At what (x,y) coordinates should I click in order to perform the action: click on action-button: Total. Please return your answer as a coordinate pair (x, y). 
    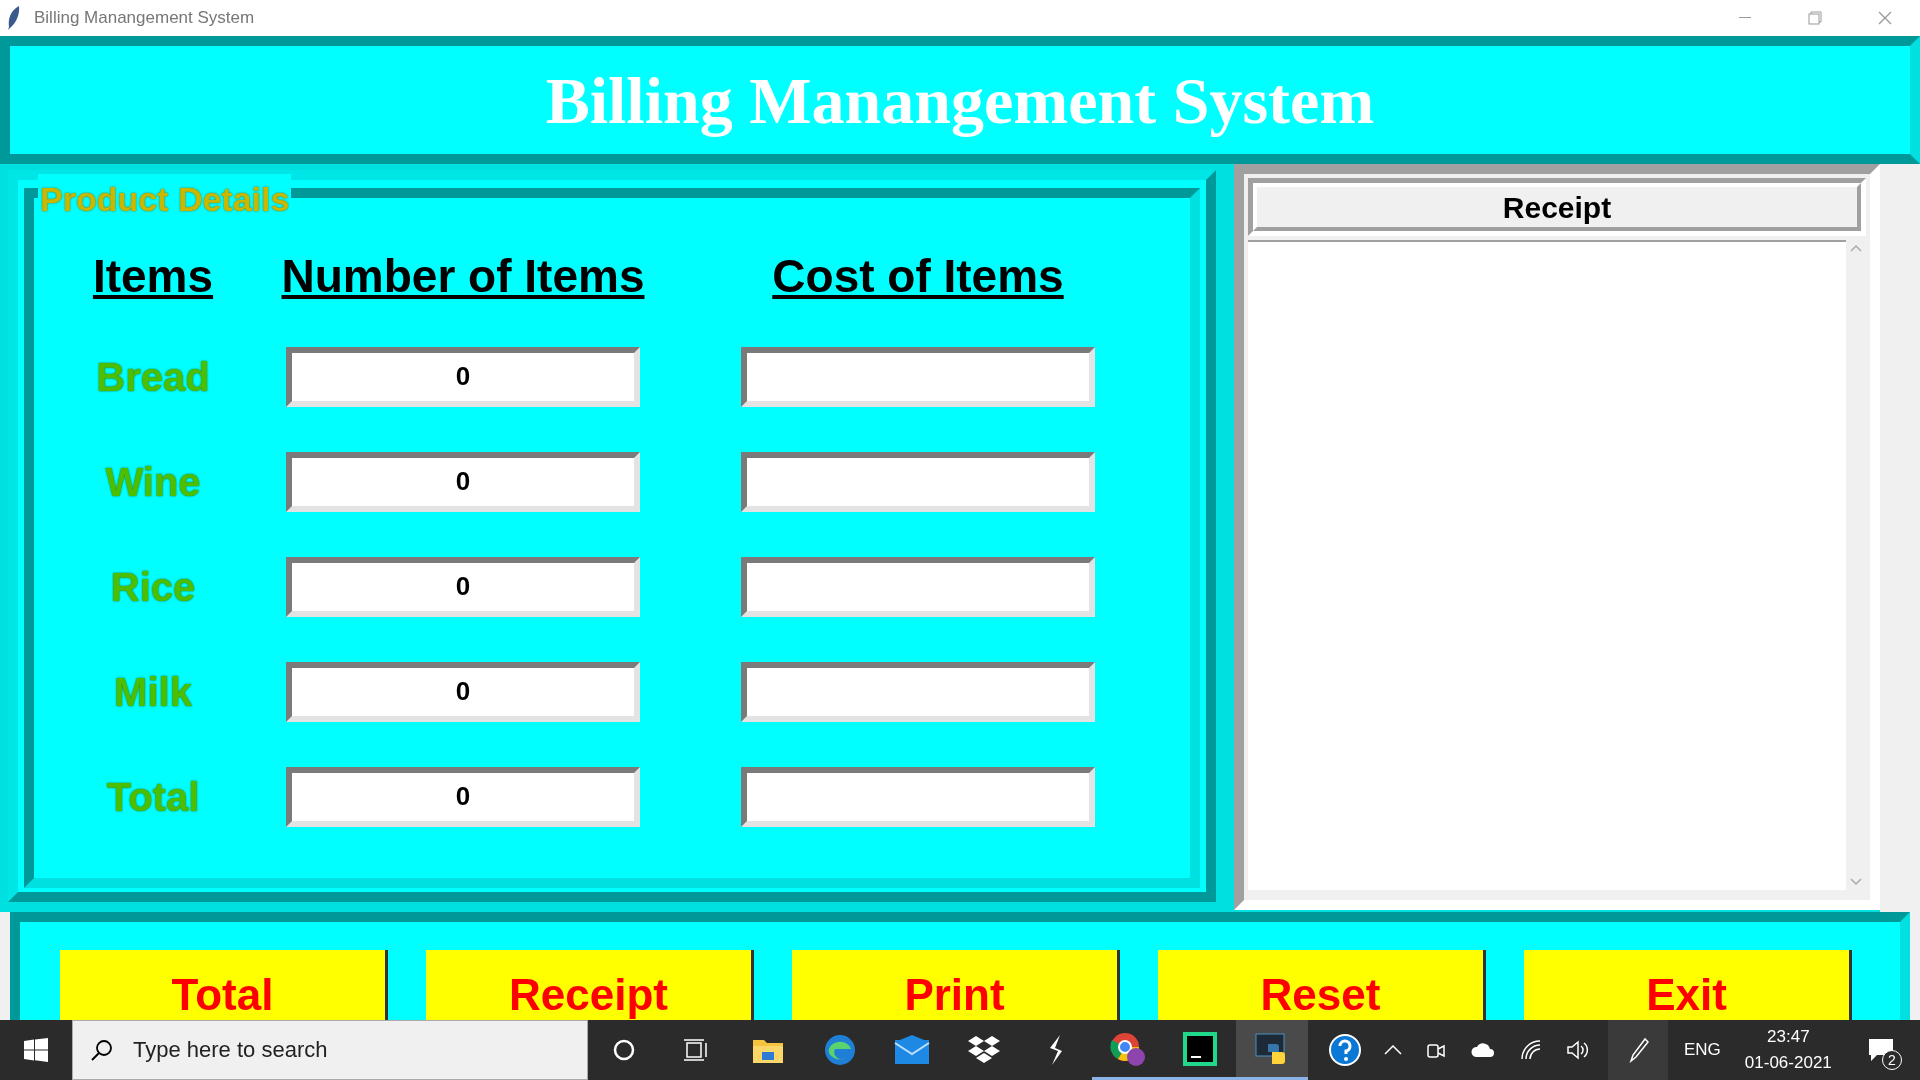
    Looking at the image, I should click on (224, 985).